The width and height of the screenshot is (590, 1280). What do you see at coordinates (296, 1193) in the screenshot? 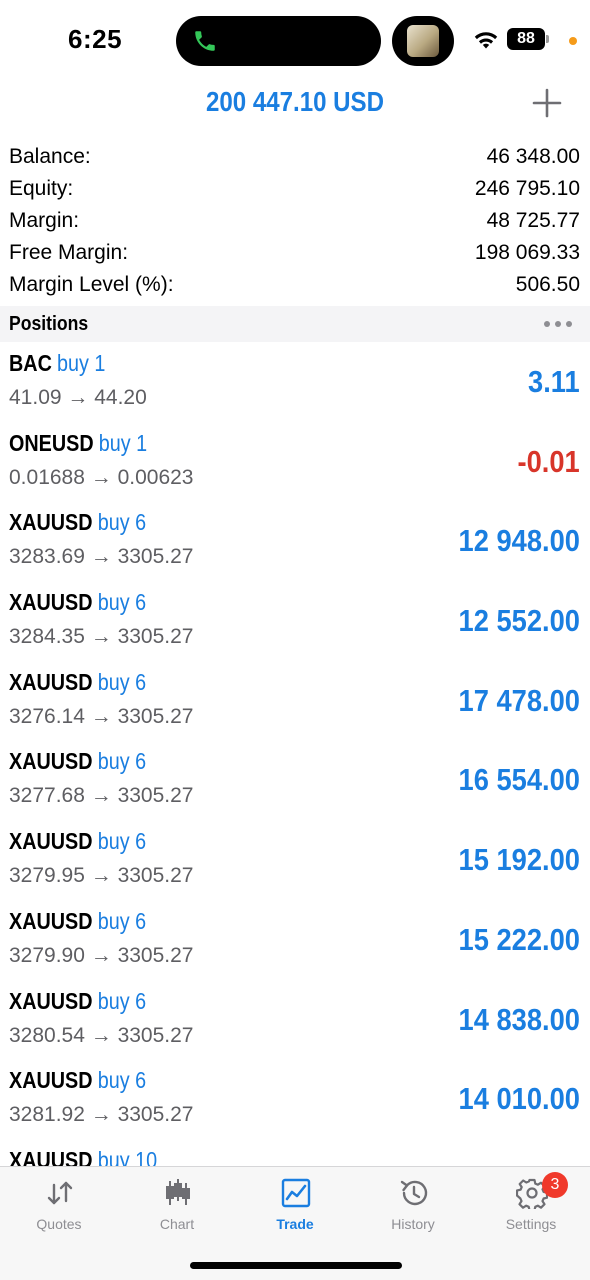
I see `trade-chart-icon` at bounding box center [296, 1193].